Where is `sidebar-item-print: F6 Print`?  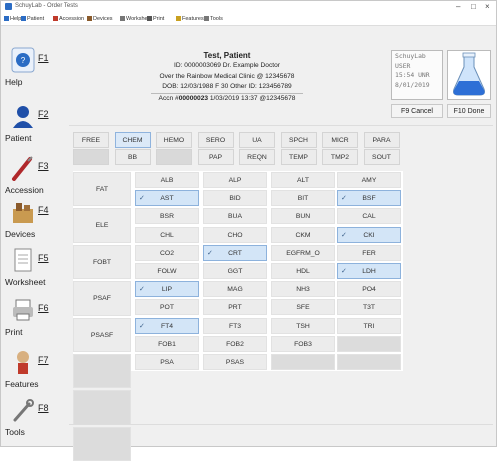 sidebar-item-print: F6 Print is located at coordinates (33, 319).